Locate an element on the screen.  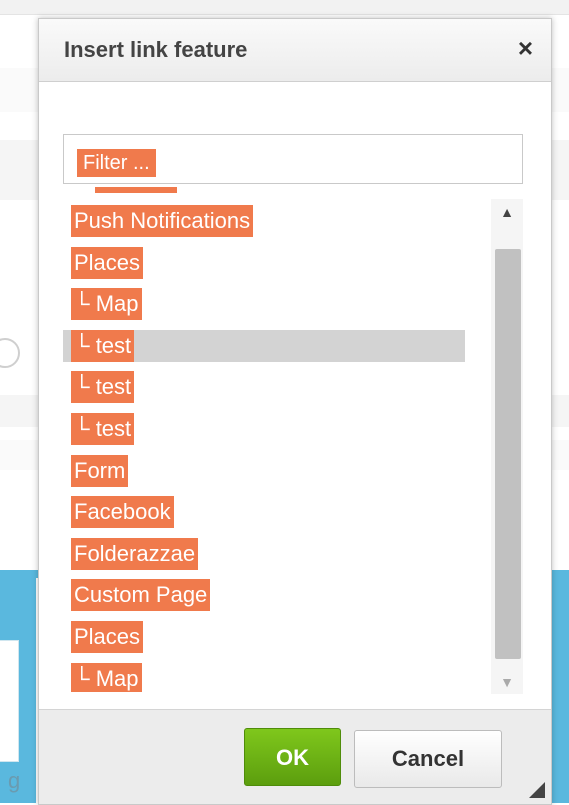
background-top-bar is located at coordinates (284, 7).